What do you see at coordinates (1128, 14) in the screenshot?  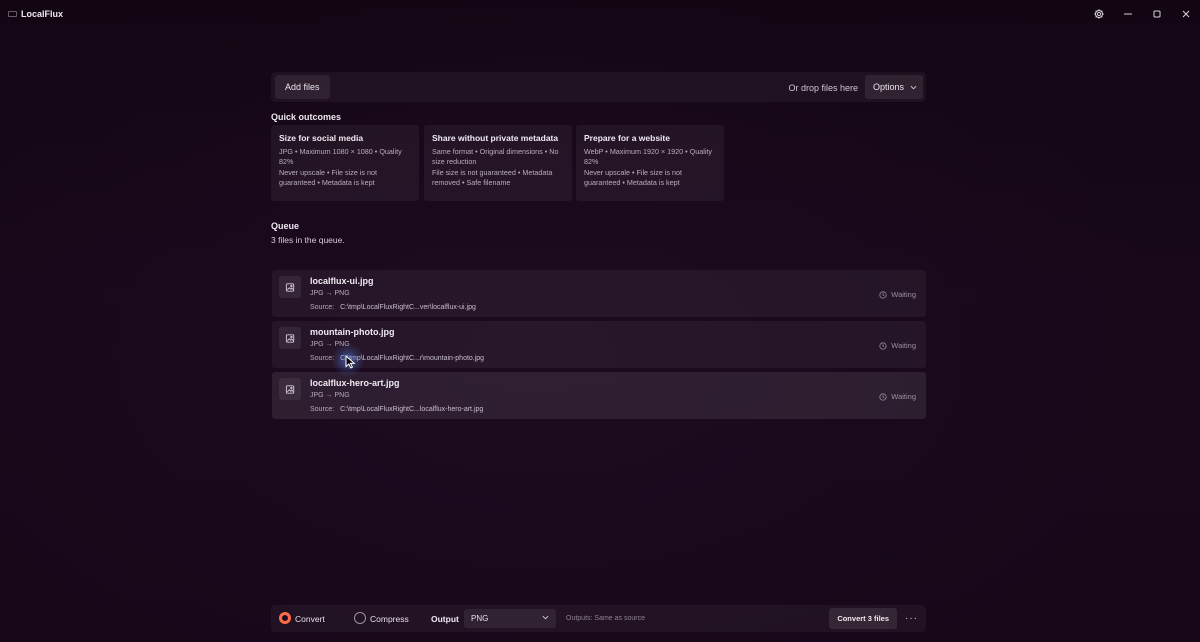 I see `minimize-icon` at bounding box center [1128, 14].